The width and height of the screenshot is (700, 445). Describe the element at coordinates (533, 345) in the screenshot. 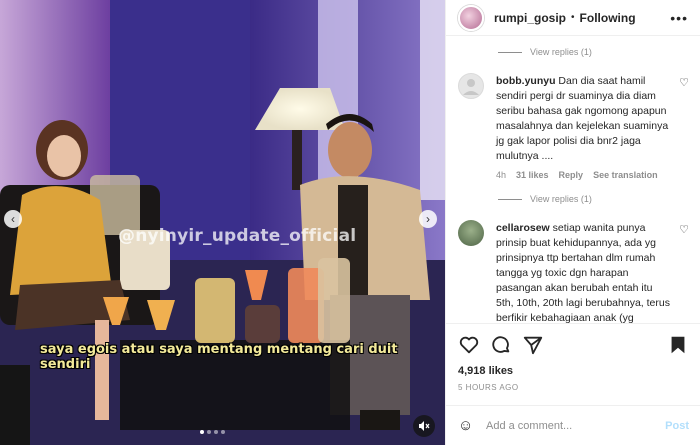

I see `share-icon` at that location.